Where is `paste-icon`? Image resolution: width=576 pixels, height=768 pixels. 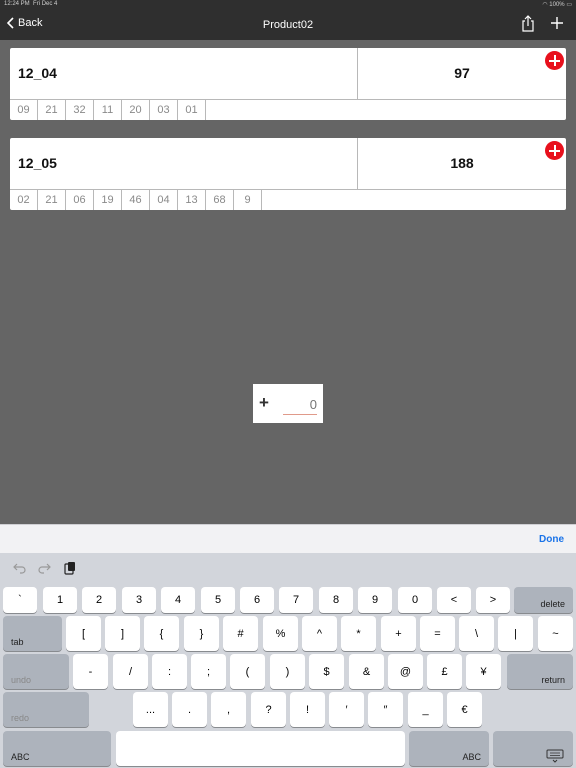
paste-icon is located at coordinates (70, 570).